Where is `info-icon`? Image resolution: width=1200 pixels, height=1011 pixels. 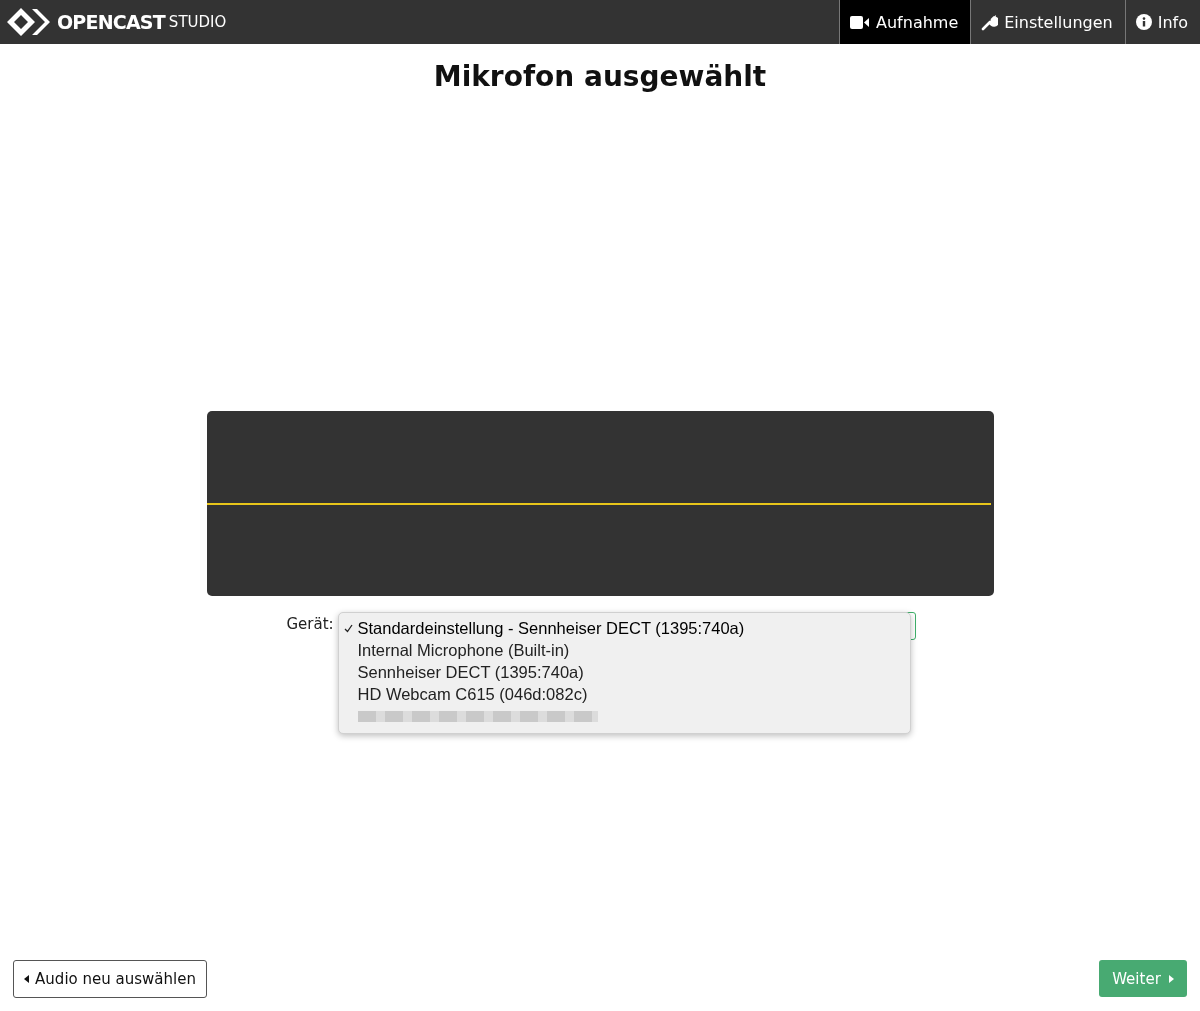 info-icon is located at coordinates (1143, 22).